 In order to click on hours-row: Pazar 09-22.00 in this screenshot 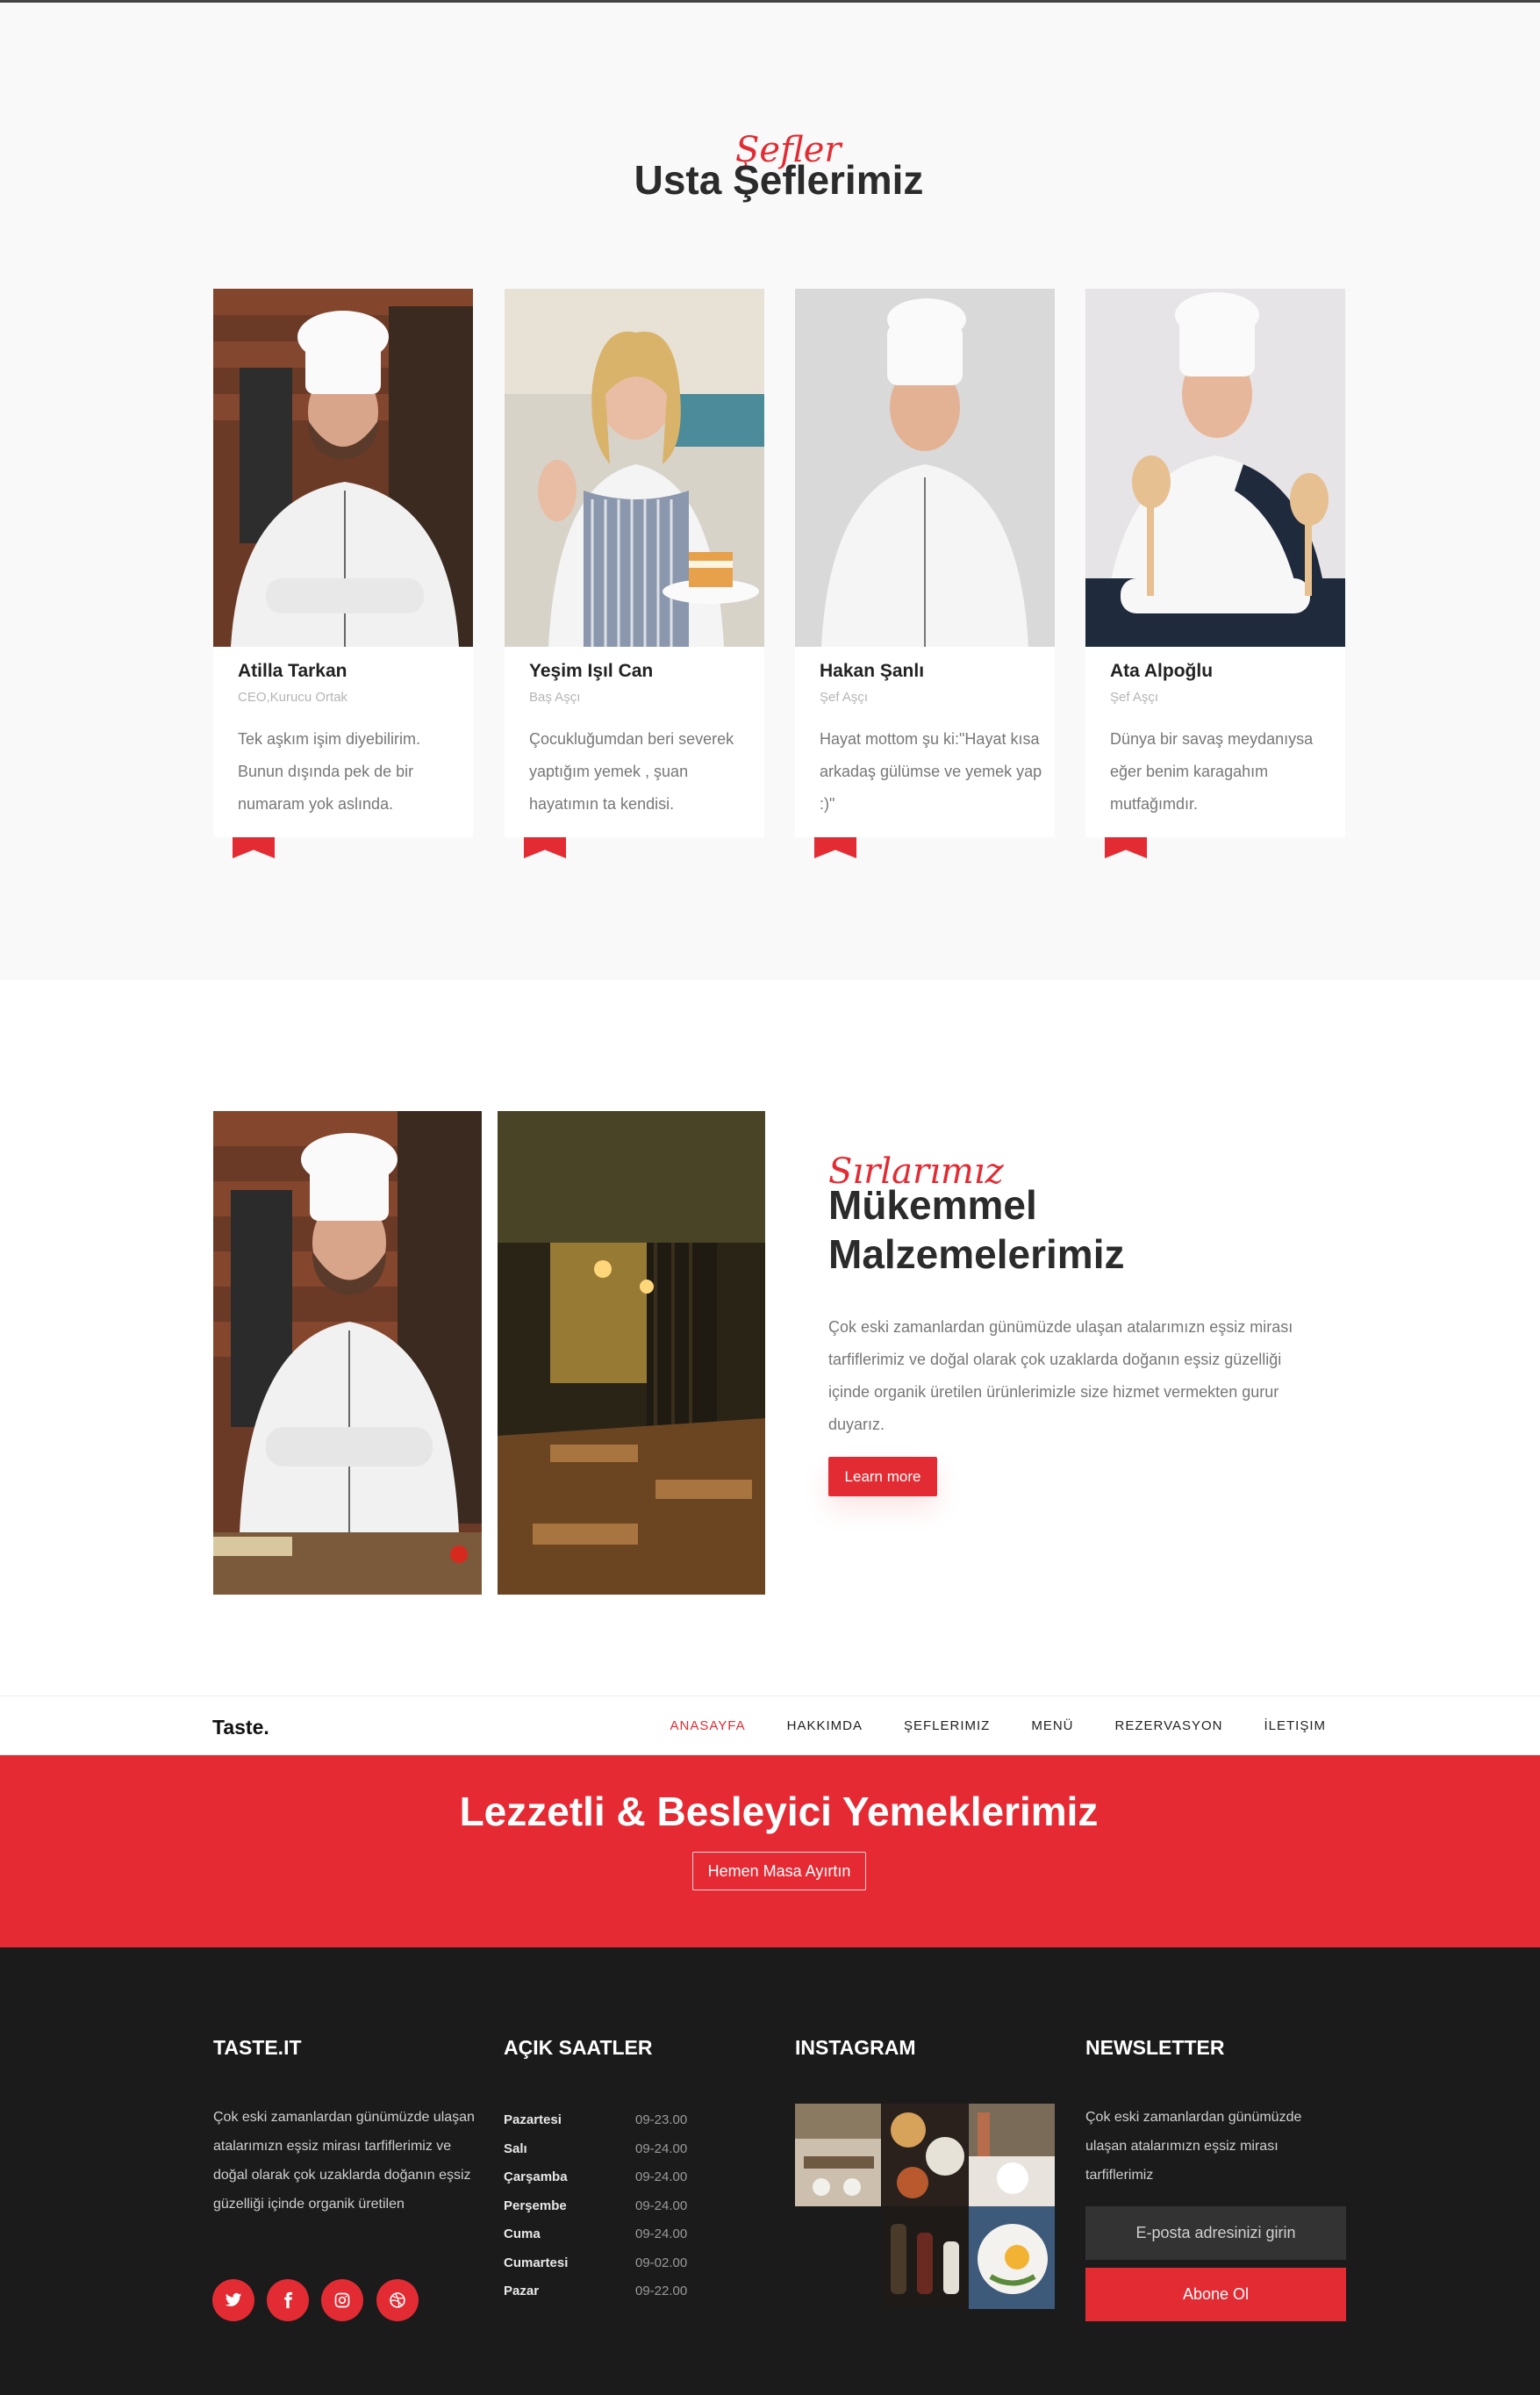, I will do `click(613, 2291)`.